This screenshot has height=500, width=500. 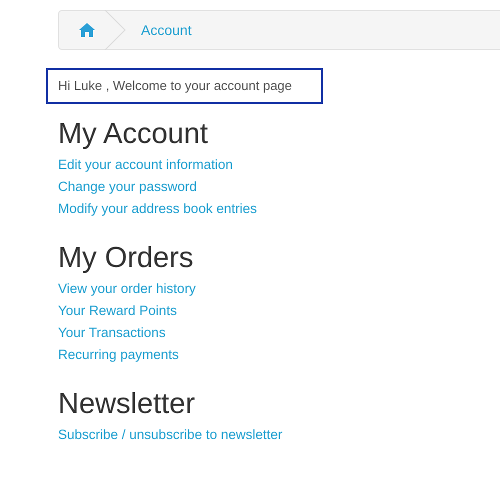 I want to click on menu-link: Recurring payments, so click(x=118, y=355).